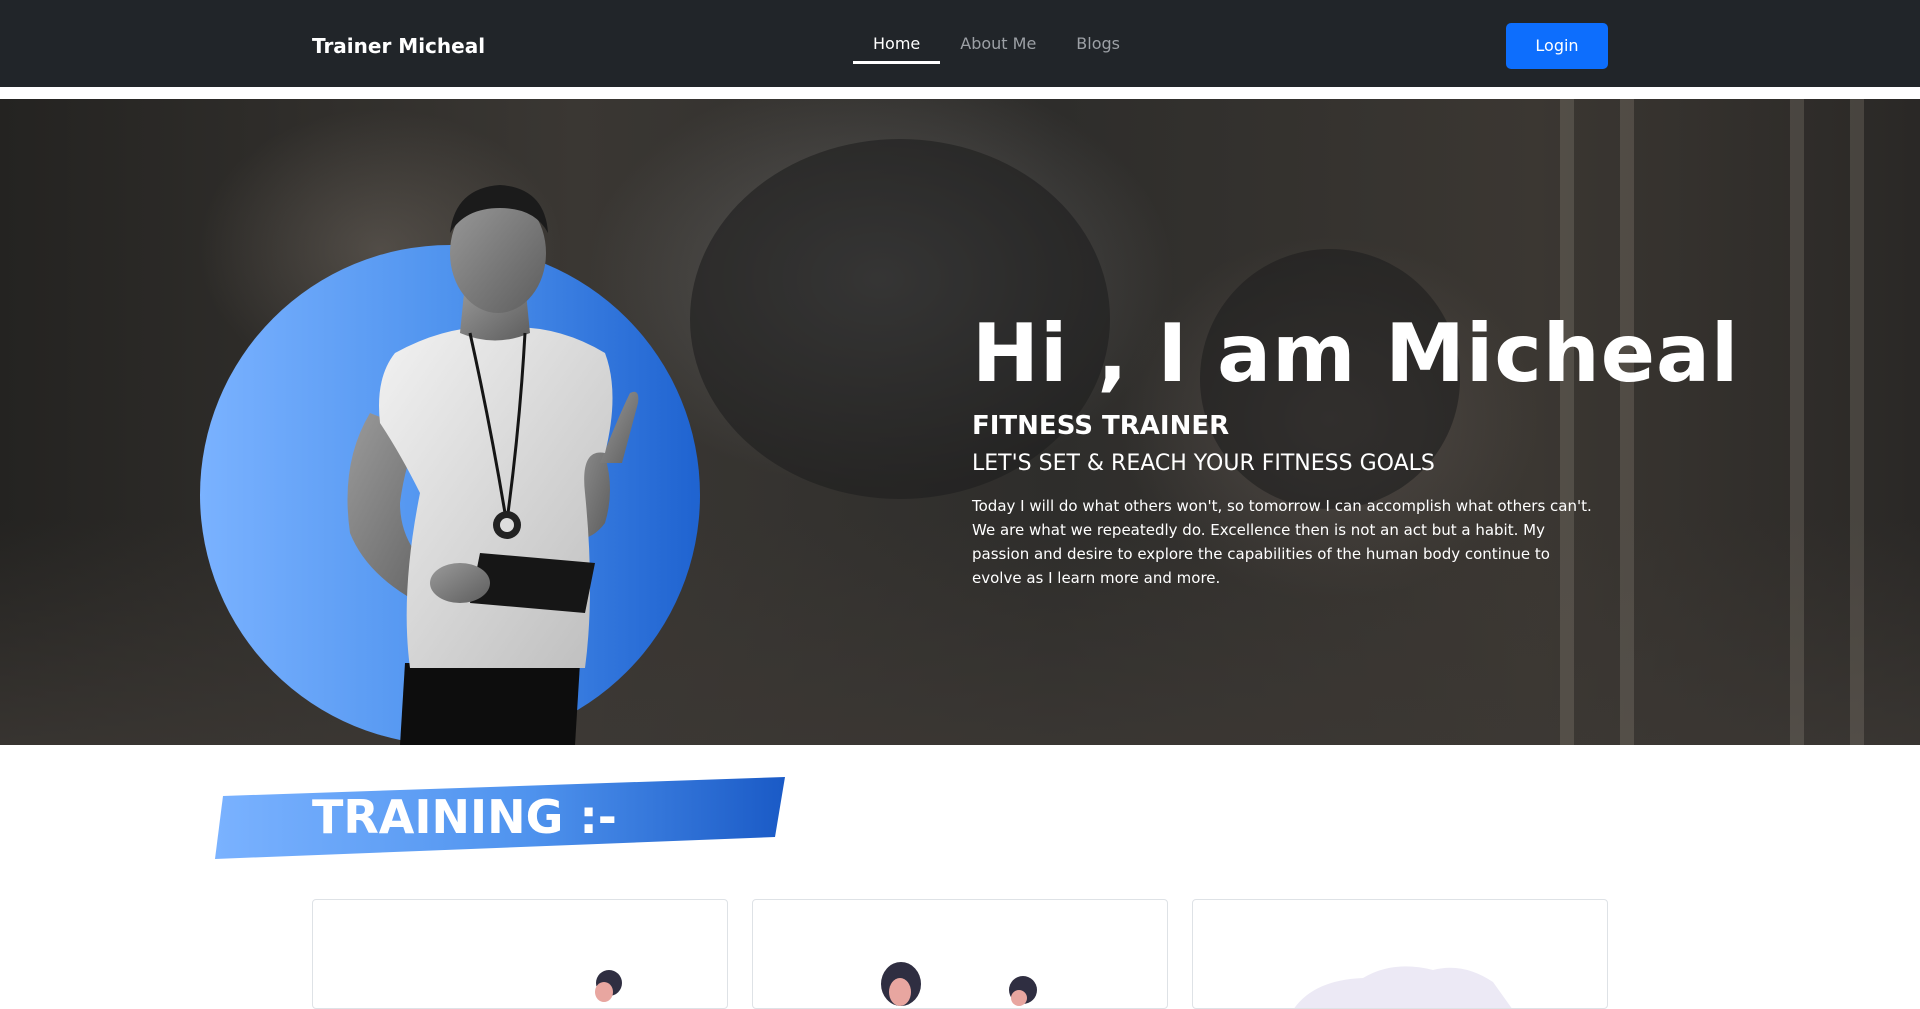  Describe the element at coordinates (1101, 426) in the screenshot. I see `hero-subtitle: FITNESS TRAINER` at that location.